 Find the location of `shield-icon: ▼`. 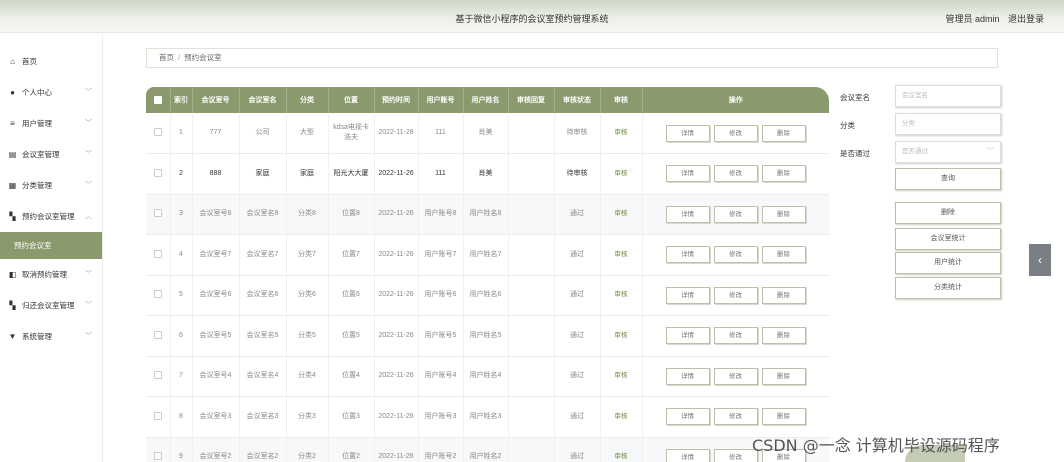

shield-icon: ▼ is located at coordinates (12, 336).